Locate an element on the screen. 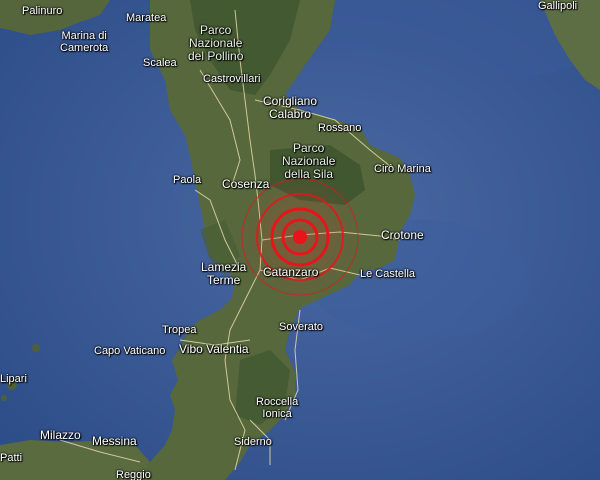  label-palinuro: Palinuro is located at coordinates (42, 11).